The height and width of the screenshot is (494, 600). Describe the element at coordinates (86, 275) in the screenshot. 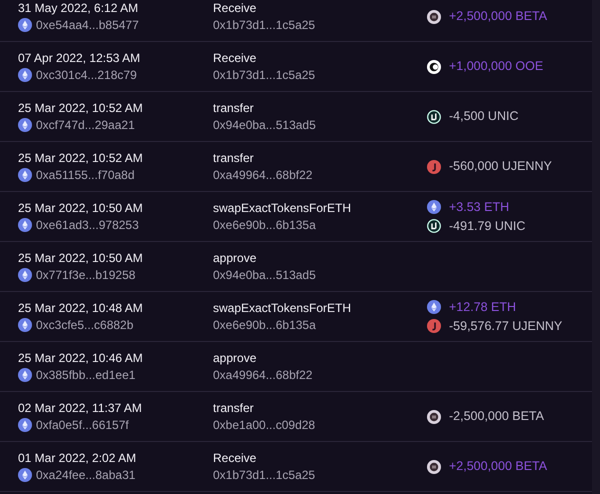

I see `transaction-hash: 0x771f3e...b19258` at that location.